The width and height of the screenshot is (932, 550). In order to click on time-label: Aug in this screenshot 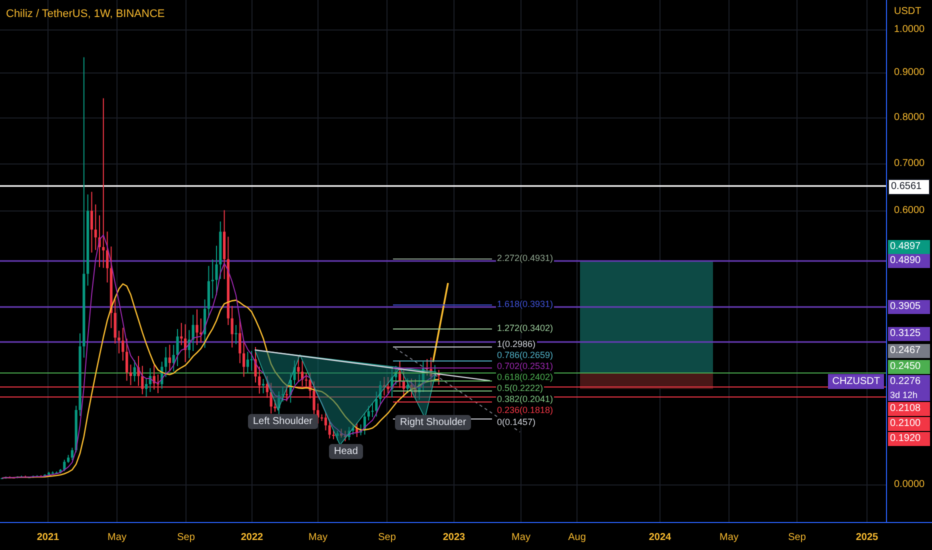, I will do `click(577, 537)`.